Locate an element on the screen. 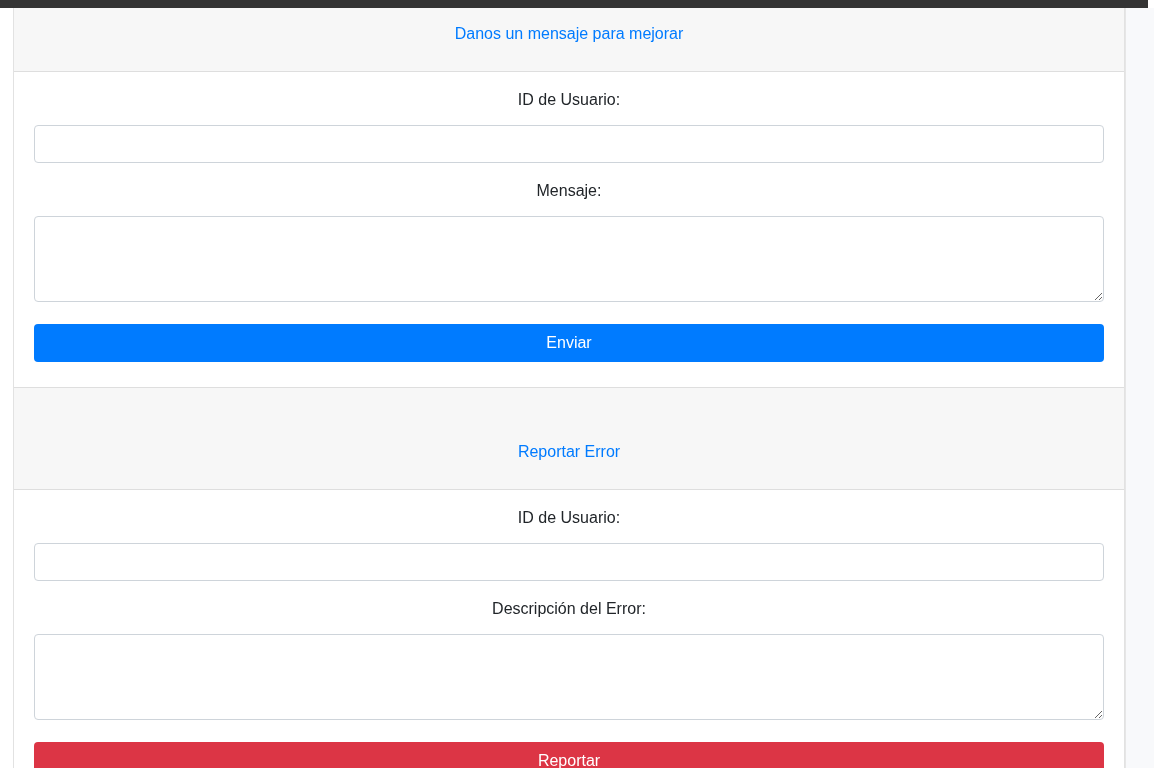 Image resolution: width=1154 pixels, height=768 pixels. field-label: Descripción del Error: is located at coordinates (569, 608).